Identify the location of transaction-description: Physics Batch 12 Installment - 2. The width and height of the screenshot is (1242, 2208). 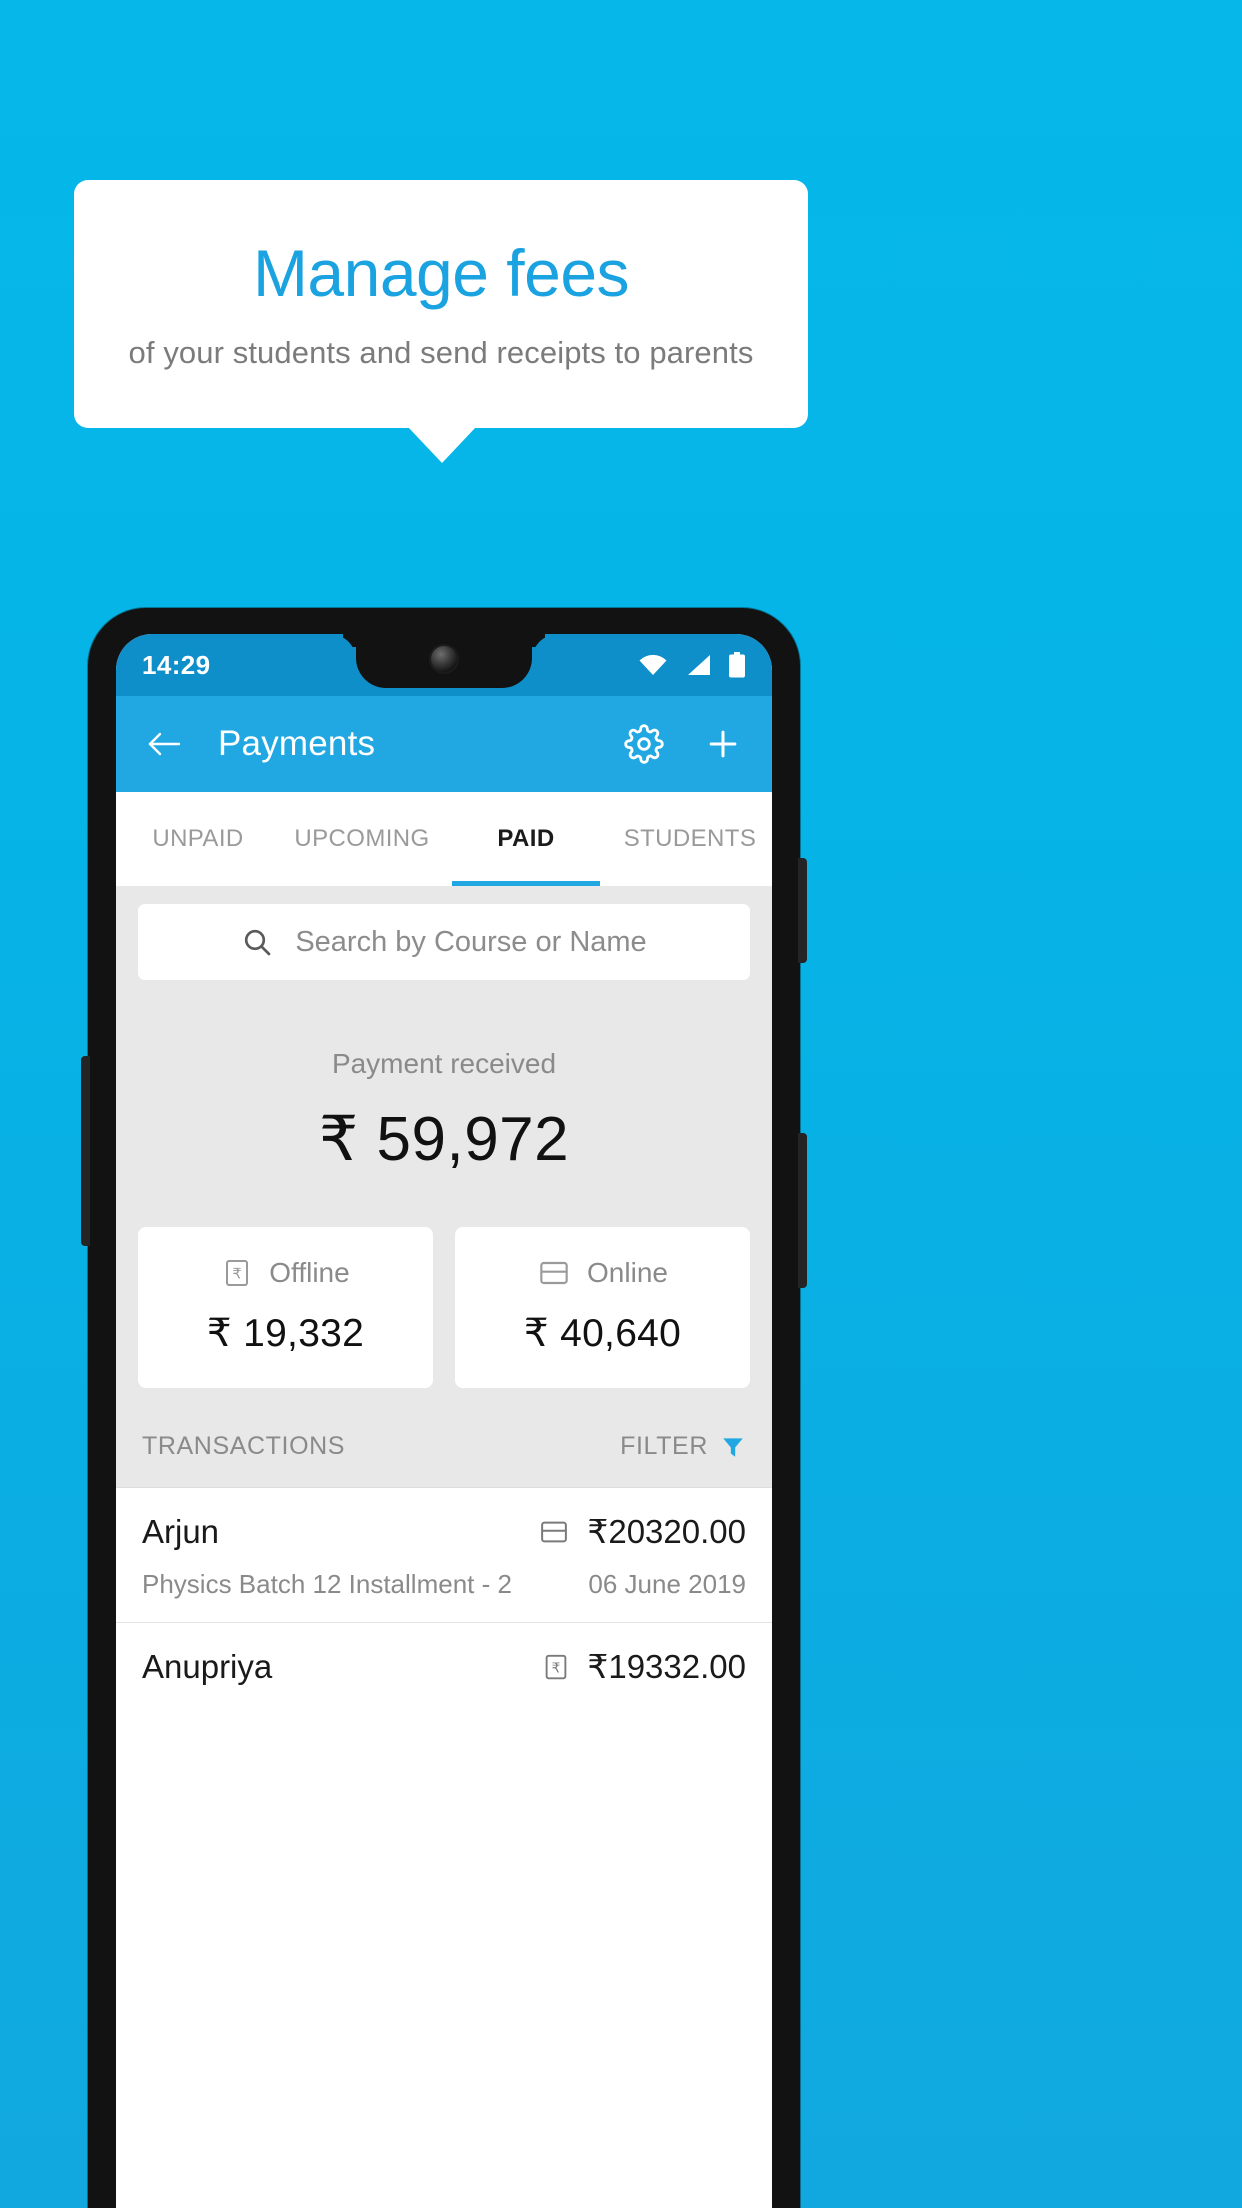
(327, 1584).